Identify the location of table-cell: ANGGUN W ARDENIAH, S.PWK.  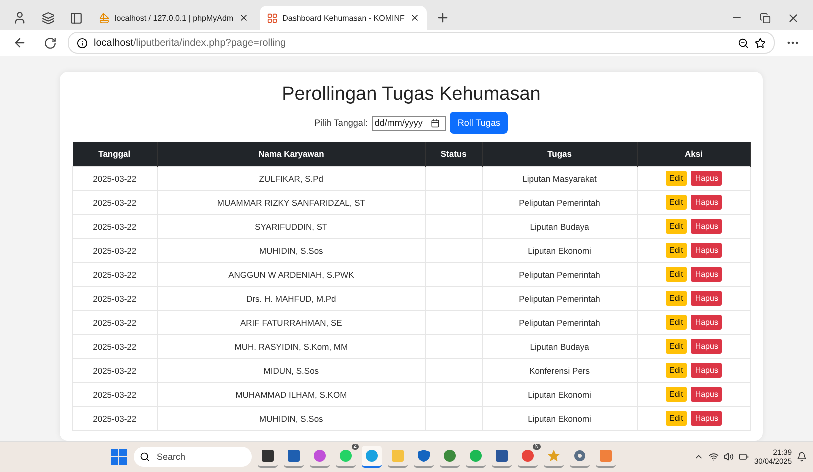
(291, 274).